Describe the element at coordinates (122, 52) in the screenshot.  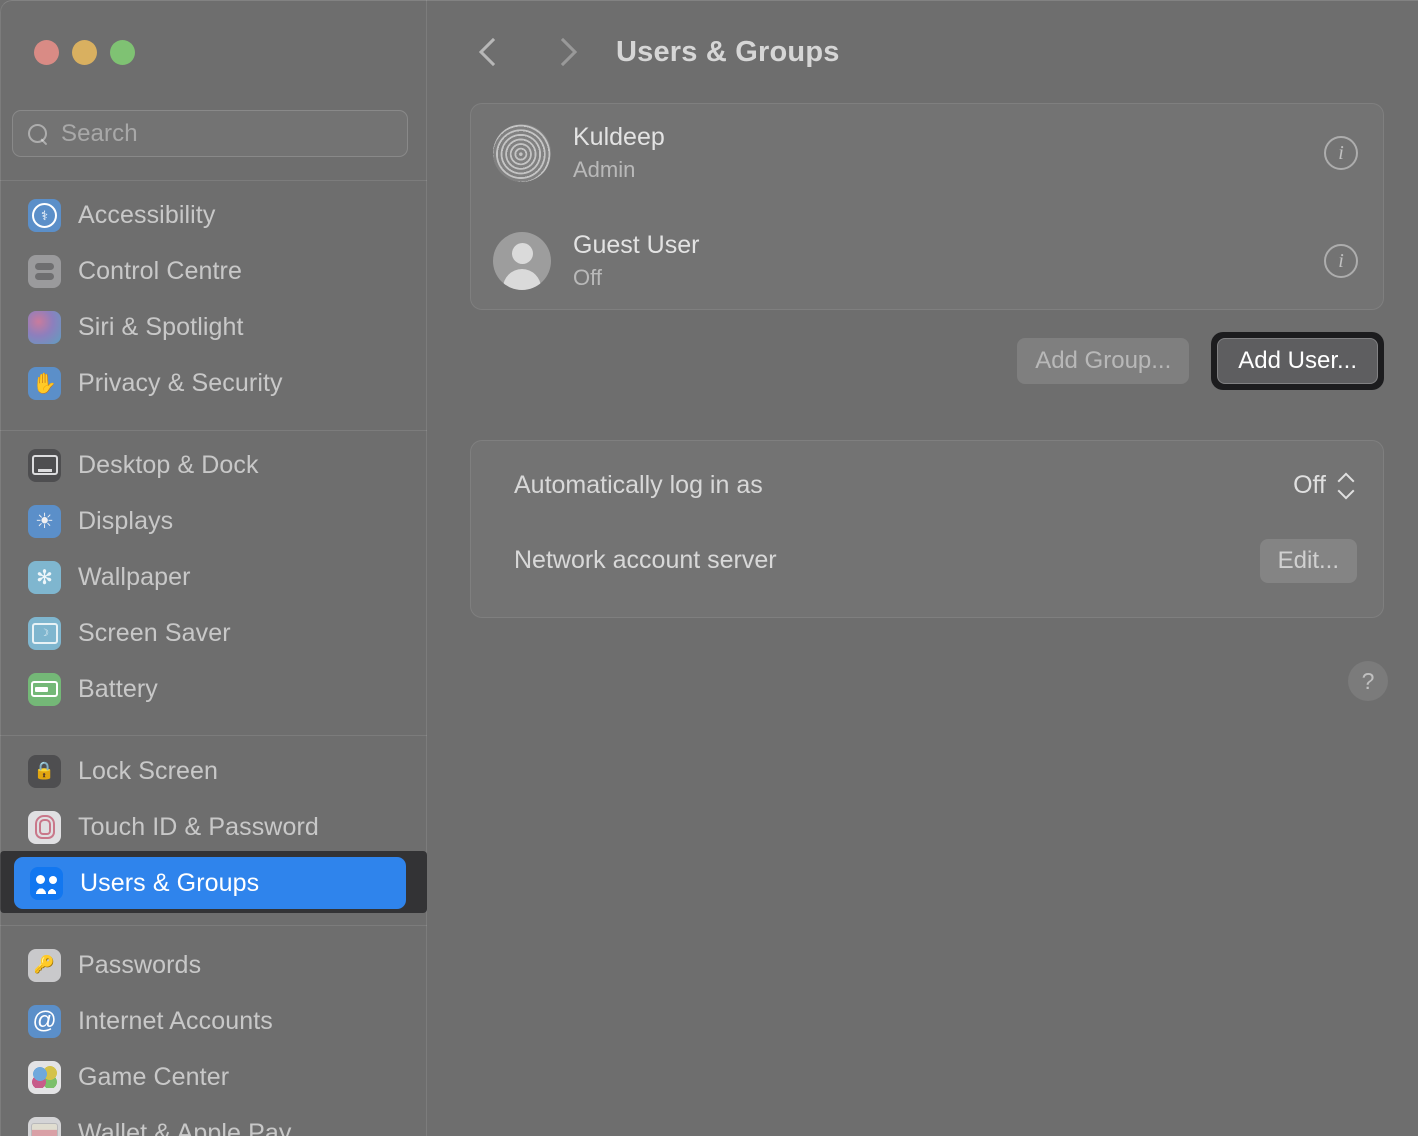
I see `zoom-button` at that location.